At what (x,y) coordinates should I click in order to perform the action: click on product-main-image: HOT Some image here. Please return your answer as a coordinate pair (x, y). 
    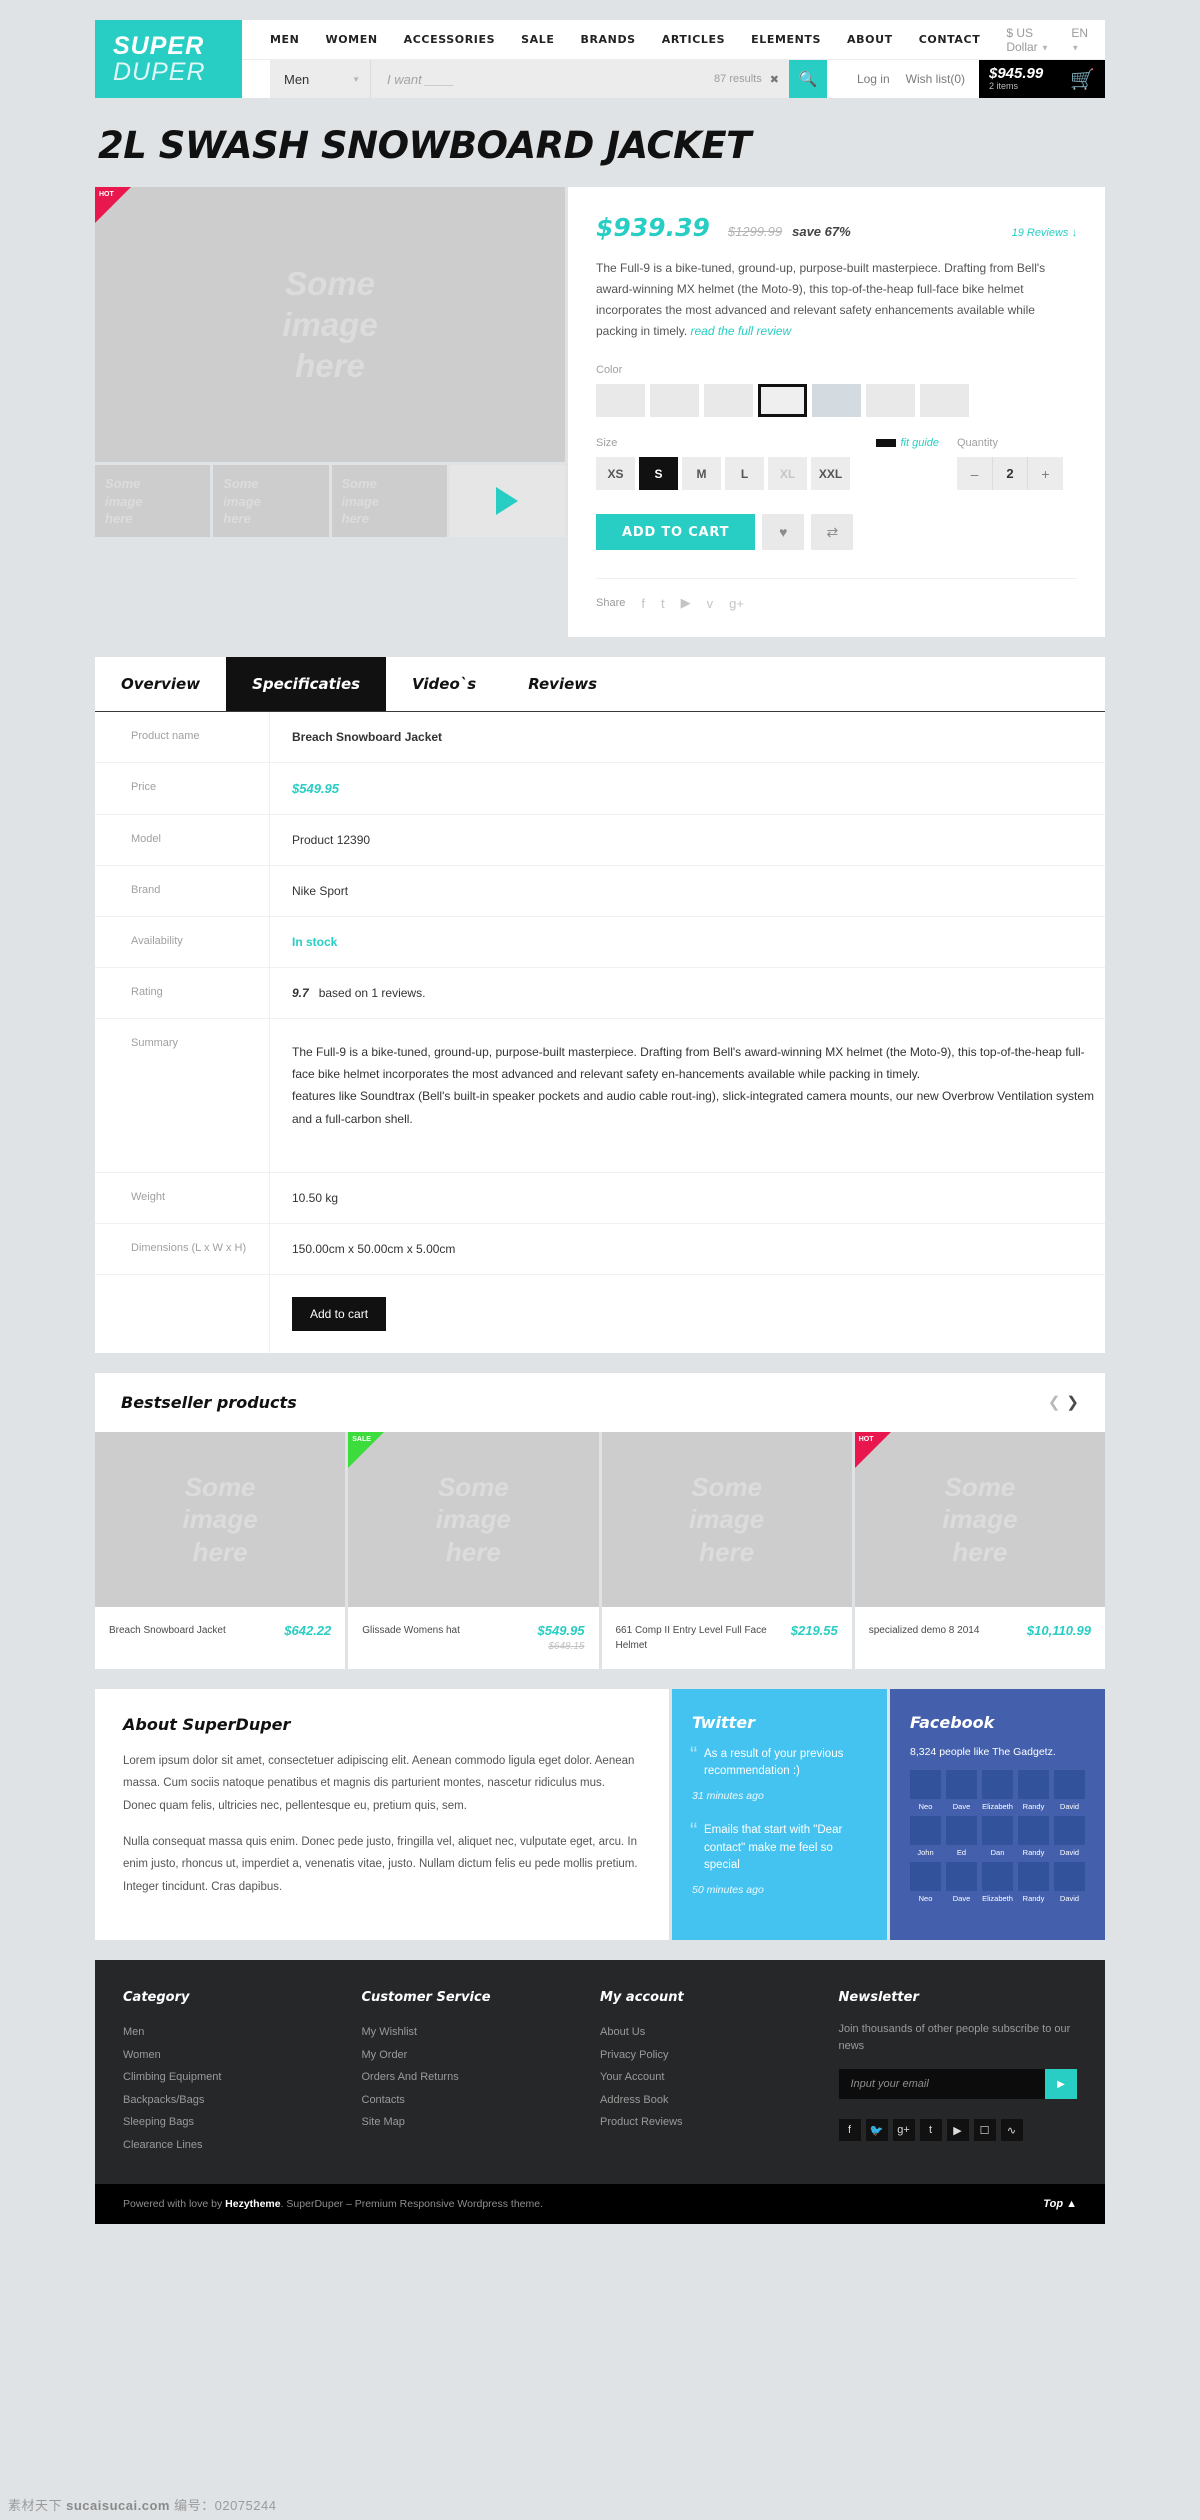
    Looking at the image, I should click on (330, 324).